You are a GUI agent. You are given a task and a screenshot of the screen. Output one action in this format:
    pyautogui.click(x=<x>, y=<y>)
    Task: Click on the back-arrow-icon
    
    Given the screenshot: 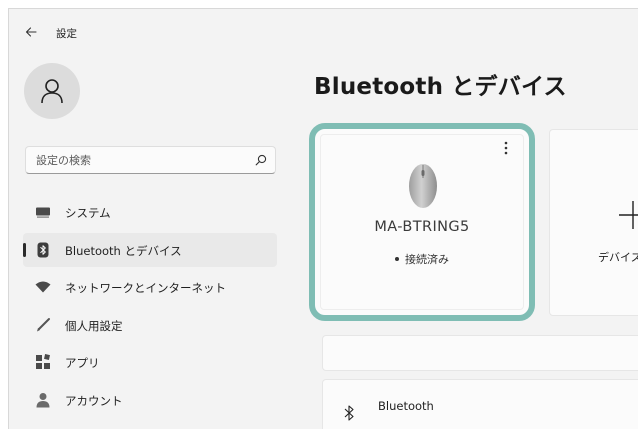 What is the action you would take?
    pyautogui.click(x=31, y=32)
    